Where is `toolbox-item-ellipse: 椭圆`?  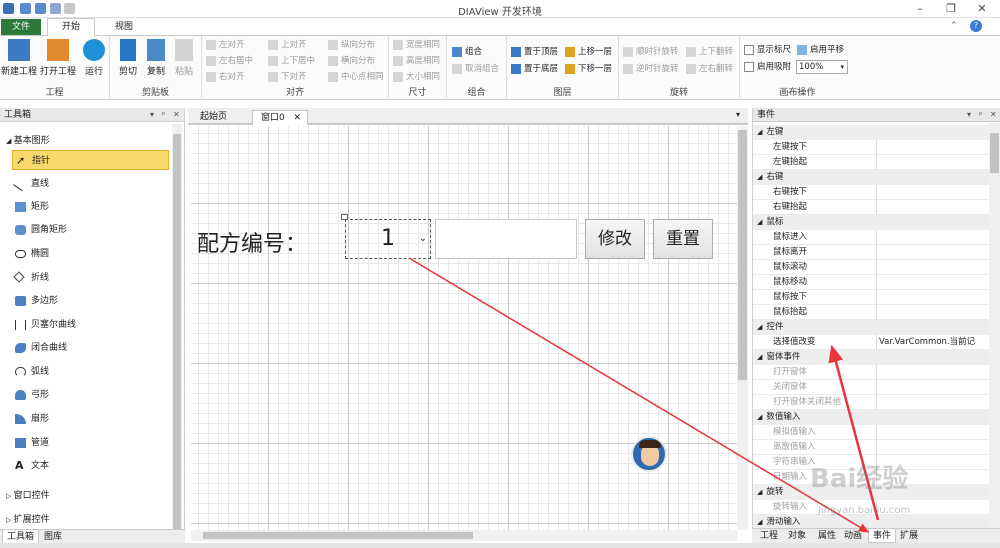 toolbox-item-ellipse: 椭圆 is located at coordinates (90, 254).